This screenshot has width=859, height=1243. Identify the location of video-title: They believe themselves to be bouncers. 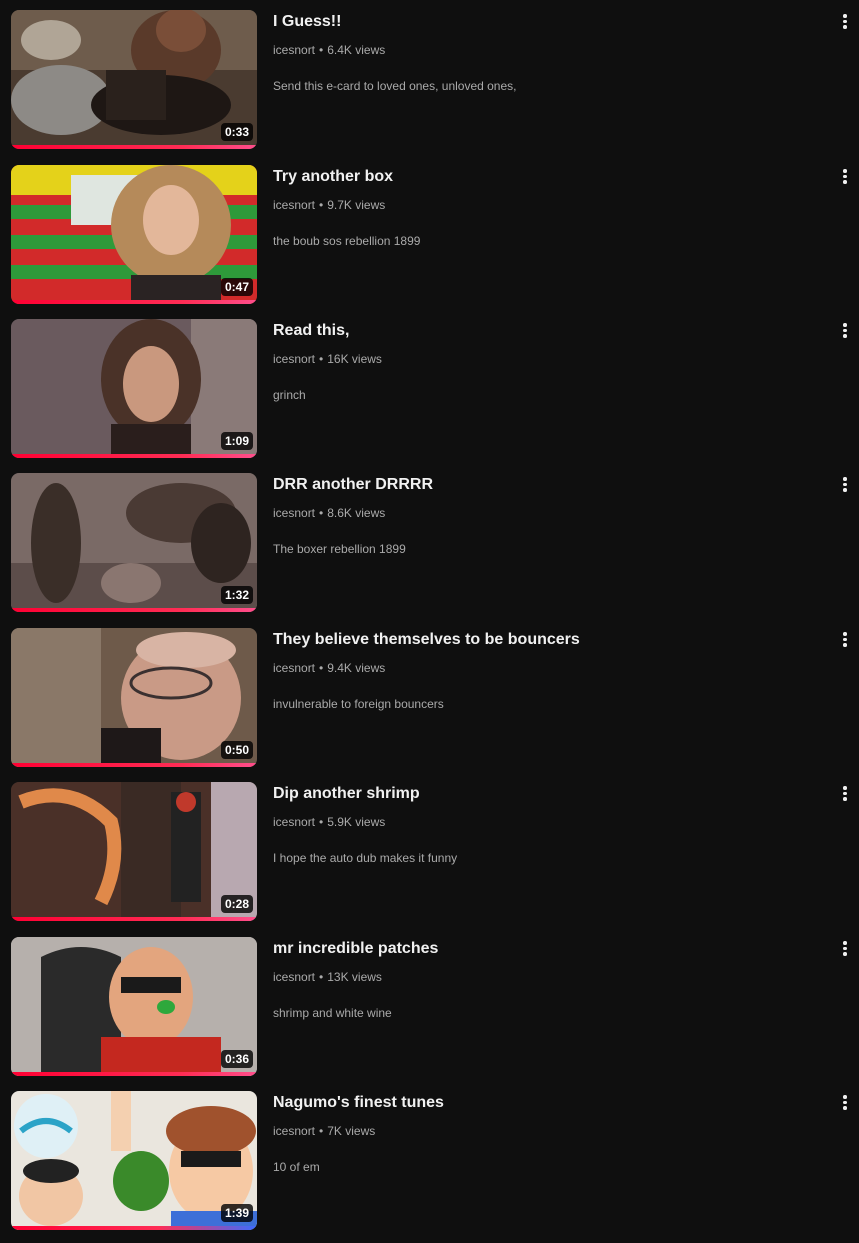
(543, 640).